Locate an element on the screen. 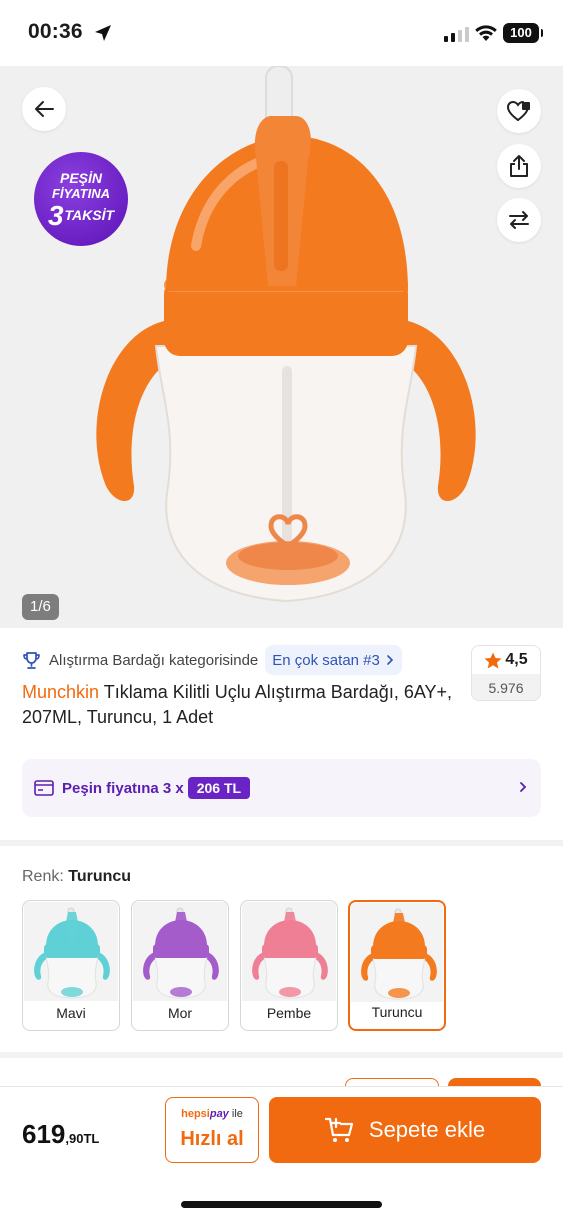 The image size is (563, 1218). color-label: Renk: Turuncu is located at coordinates (77, 876).